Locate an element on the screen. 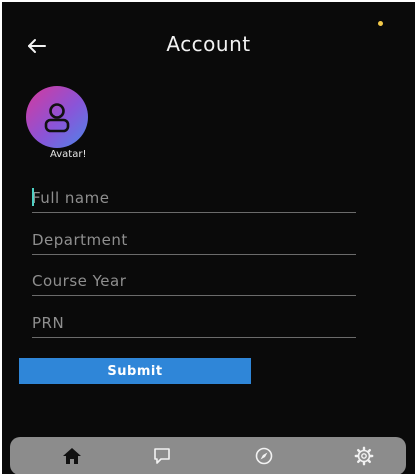  bottom-nav is located at coordinates (208, 455).